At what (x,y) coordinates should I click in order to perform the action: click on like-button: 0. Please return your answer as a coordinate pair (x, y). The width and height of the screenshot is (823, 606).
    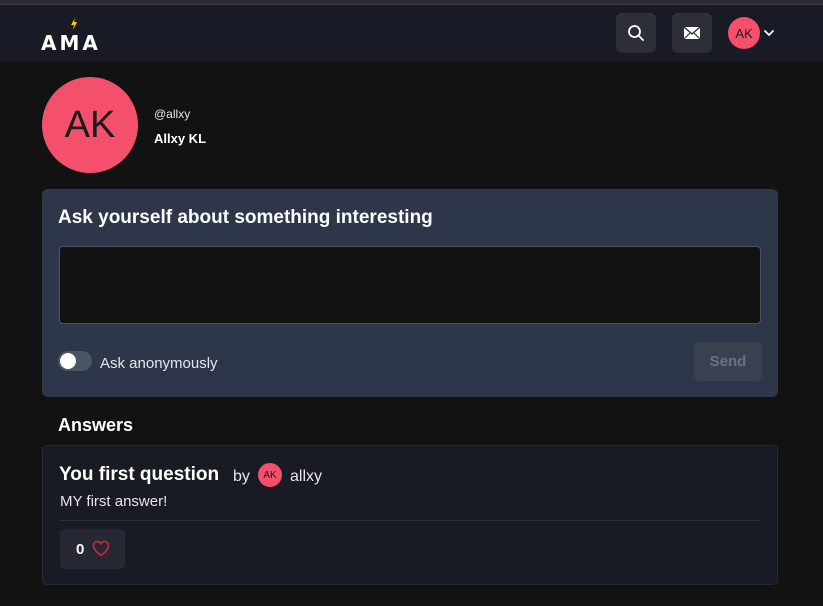
    Looking at the image, I should click on (92, 549).